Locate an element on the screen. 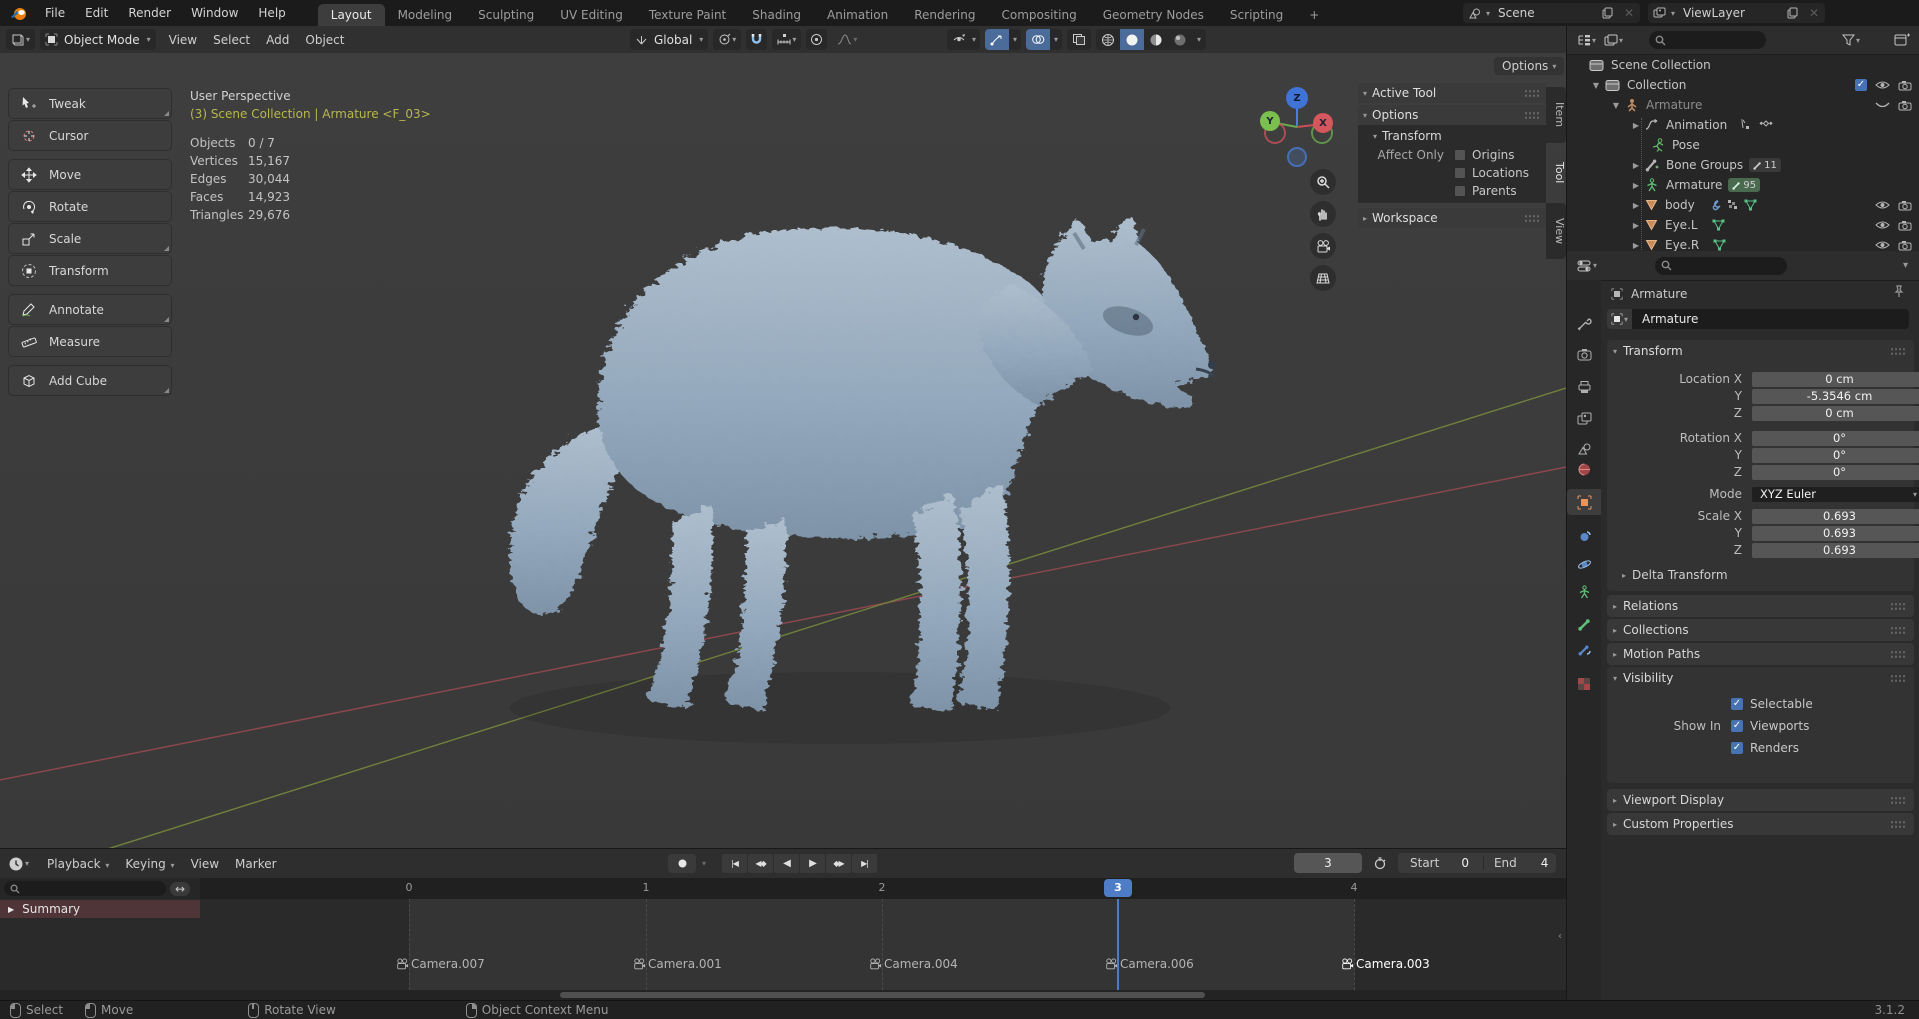  marker-camera-001: Camera.001 is located at coordinates (677, 964).